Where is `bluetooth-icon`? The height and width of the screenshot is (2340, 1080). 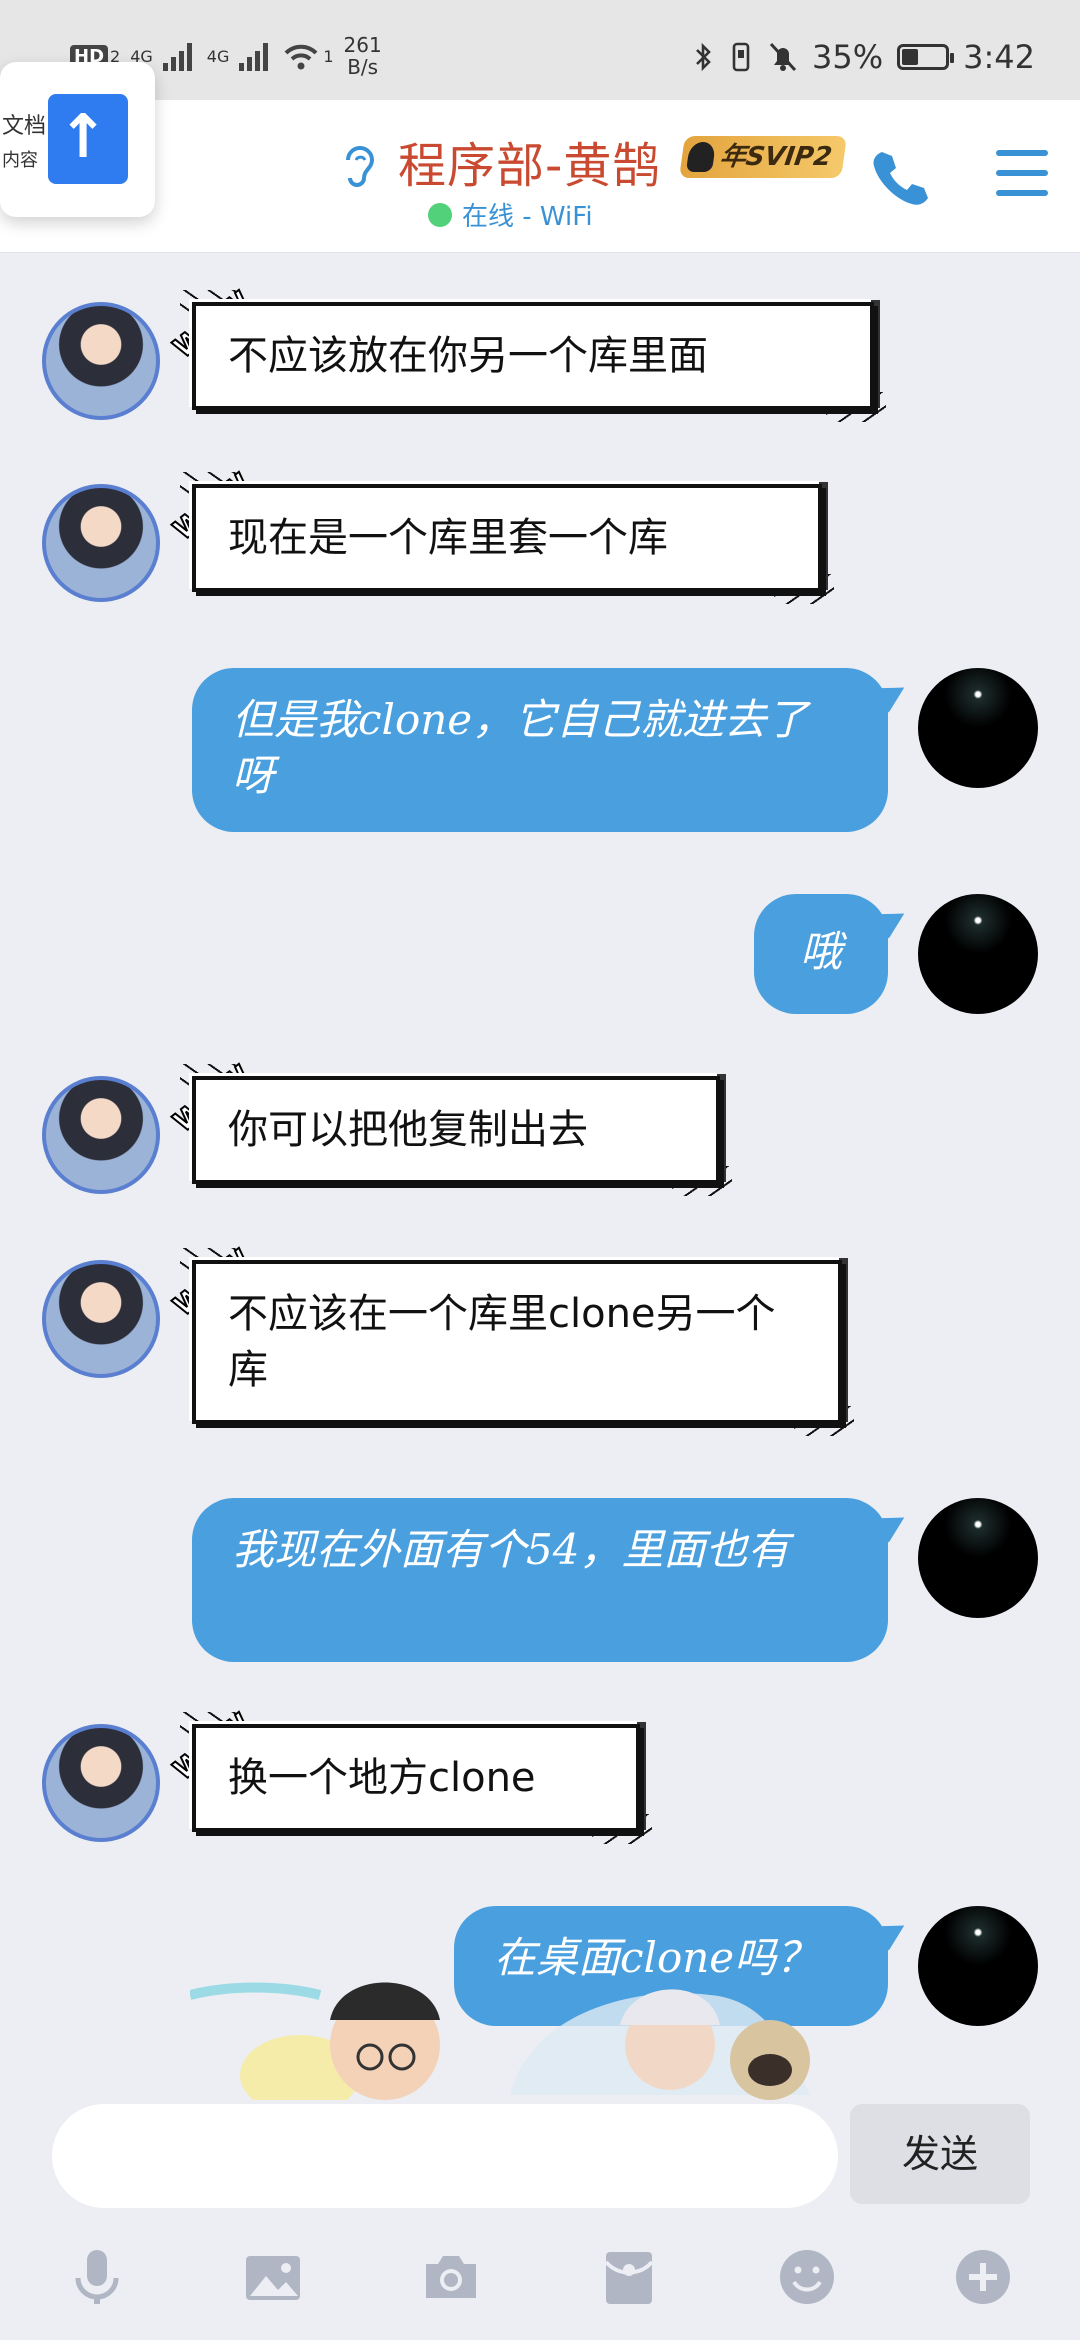
bluetooth-icon is located at coordinates (703, 57).